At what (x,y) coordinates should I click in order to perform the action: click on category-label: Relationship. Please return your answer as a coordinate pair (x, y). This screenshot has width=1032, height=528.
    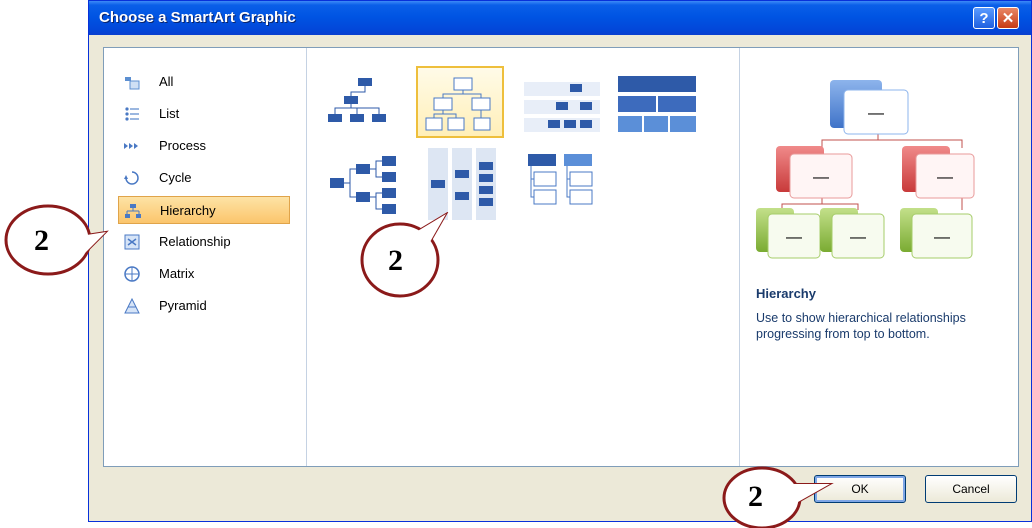
    Looking at the image, I should click on (195, 241).